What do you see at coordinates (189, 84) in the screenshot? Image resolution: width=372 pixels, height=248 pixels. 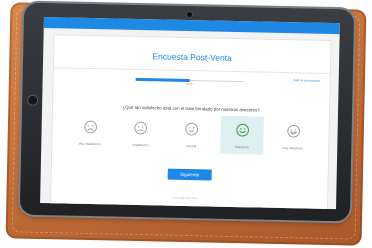 I see `progress-label: 50%` at bounding box center [189, 84].